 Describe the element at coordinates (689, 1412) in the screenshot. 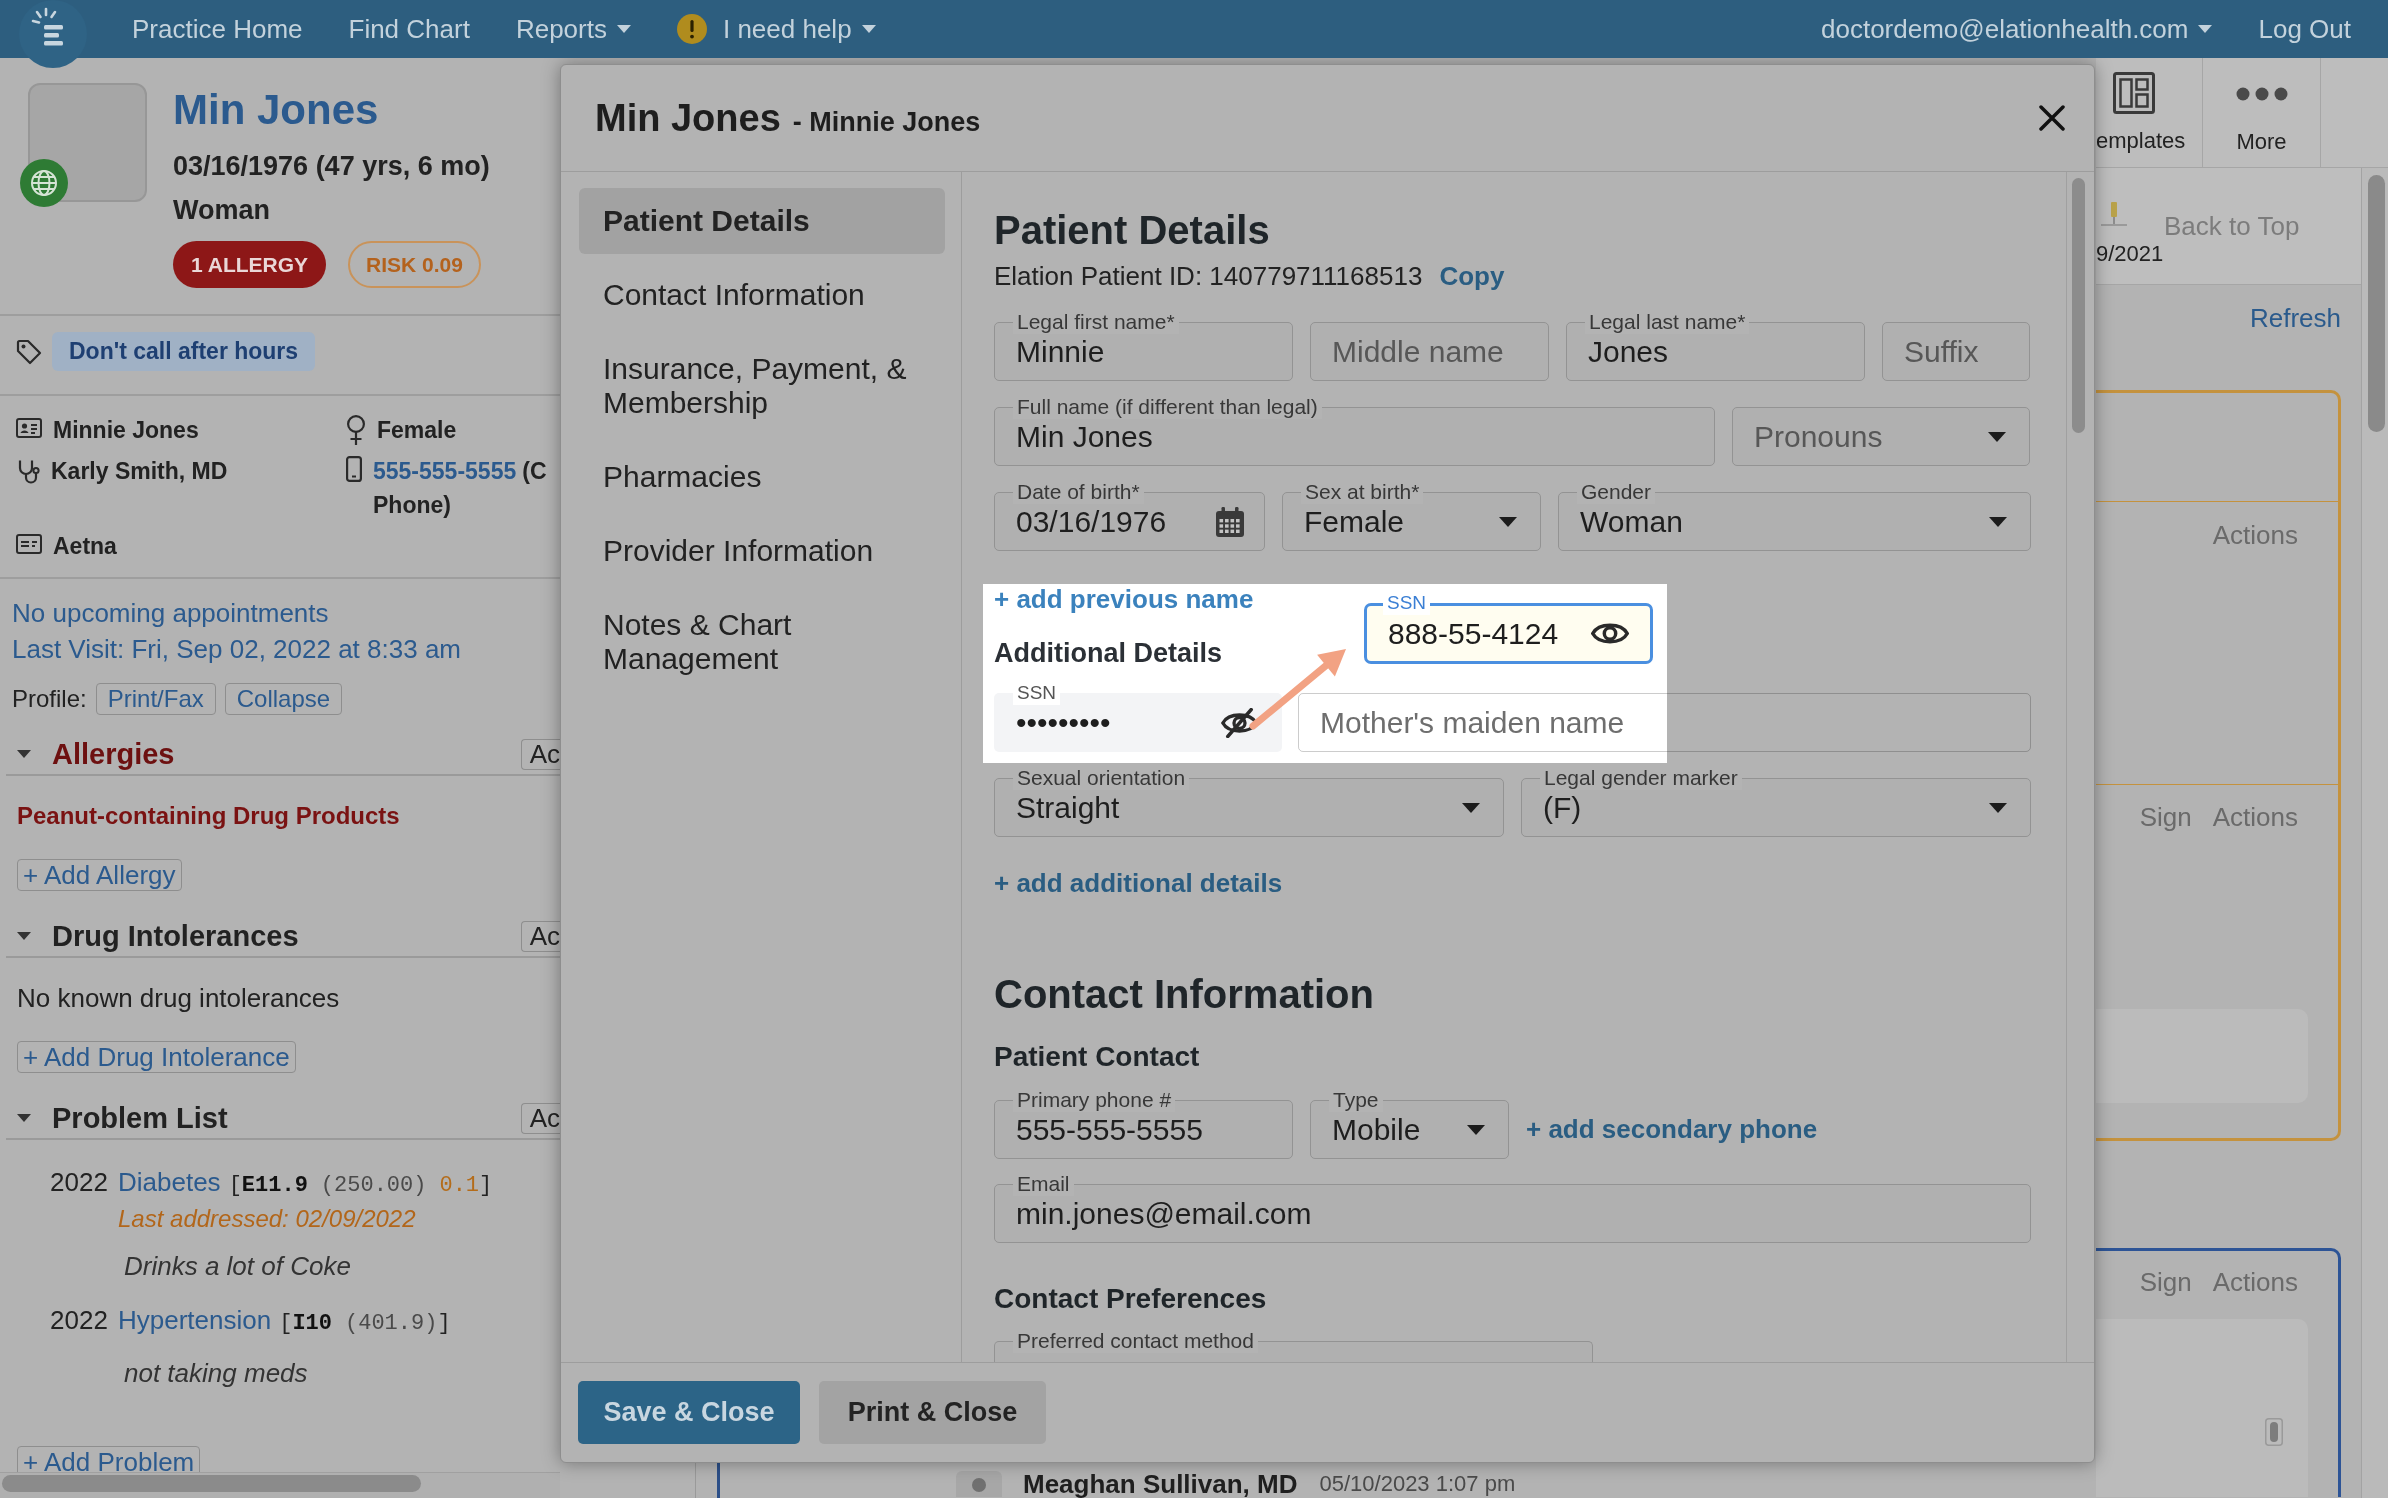

I see `save-close-button: Save & Close` at that location.